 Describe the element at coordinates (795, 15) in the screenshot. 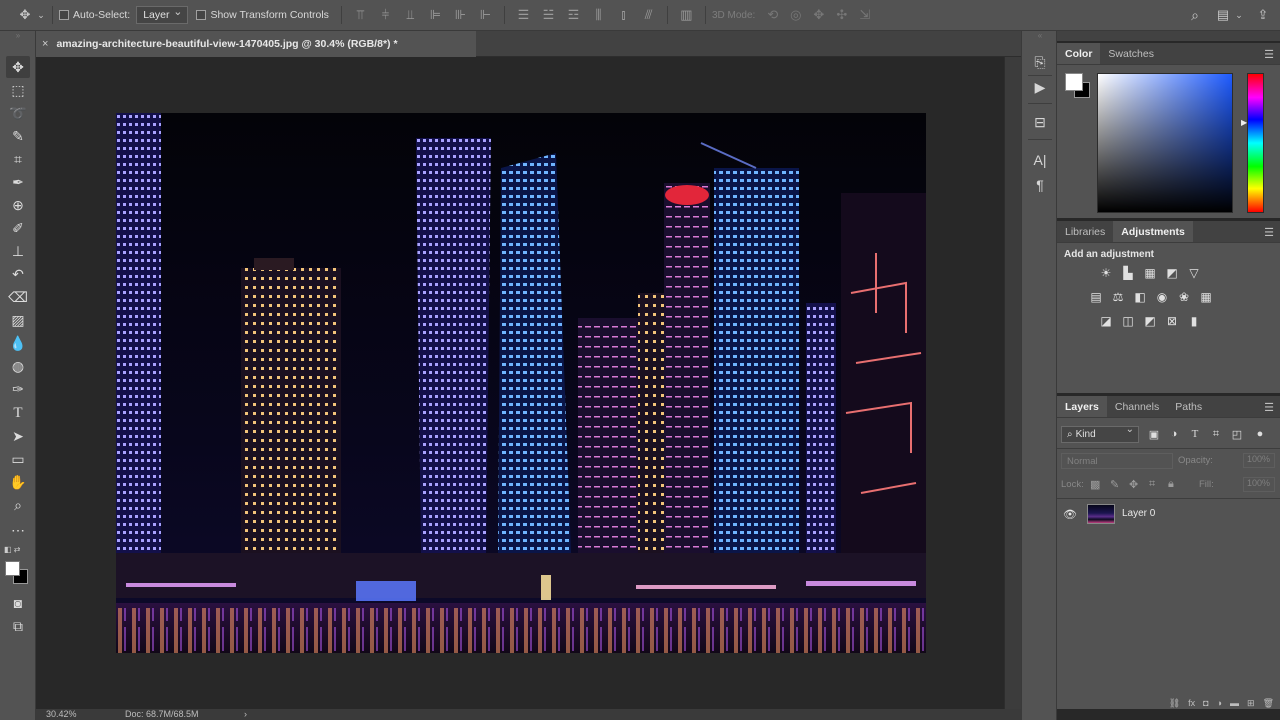

I see `roll-3d-icon: ◎` at that location.